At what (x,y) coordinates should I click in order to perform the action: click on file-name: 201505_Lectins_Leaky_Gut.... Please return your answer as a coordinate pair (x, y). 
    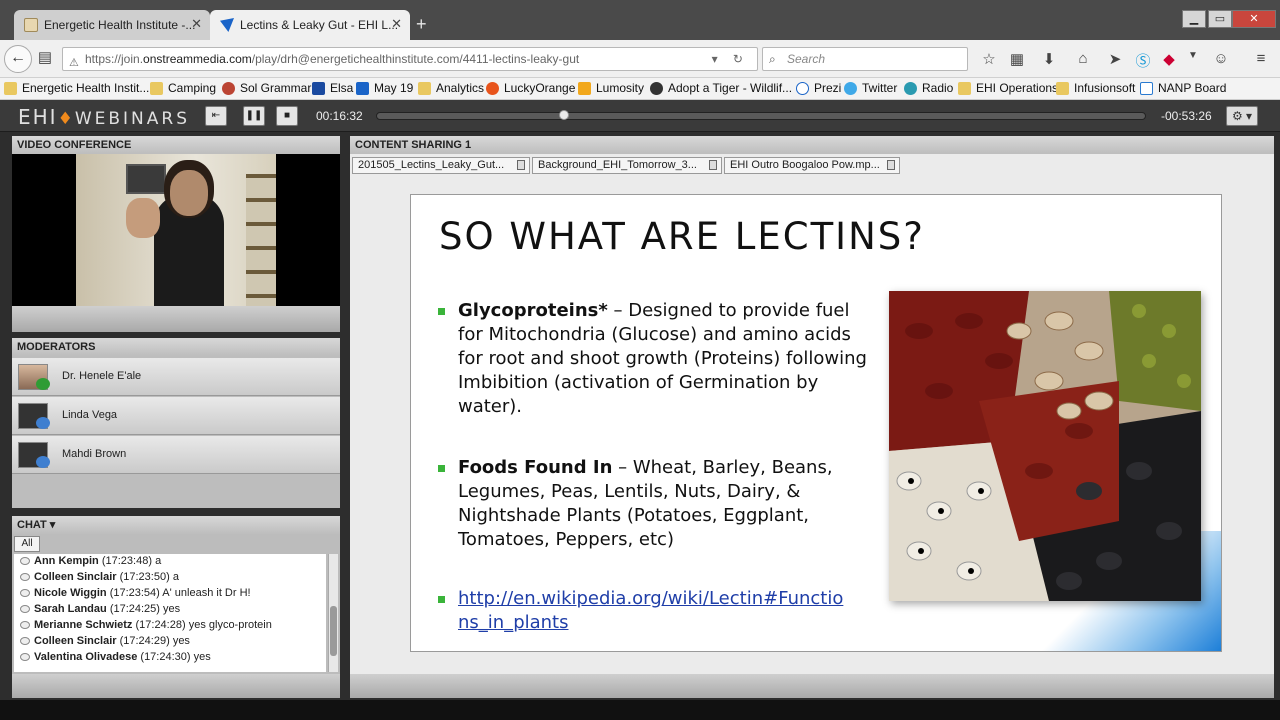
    Looking at the image, I should click on (431, 165).